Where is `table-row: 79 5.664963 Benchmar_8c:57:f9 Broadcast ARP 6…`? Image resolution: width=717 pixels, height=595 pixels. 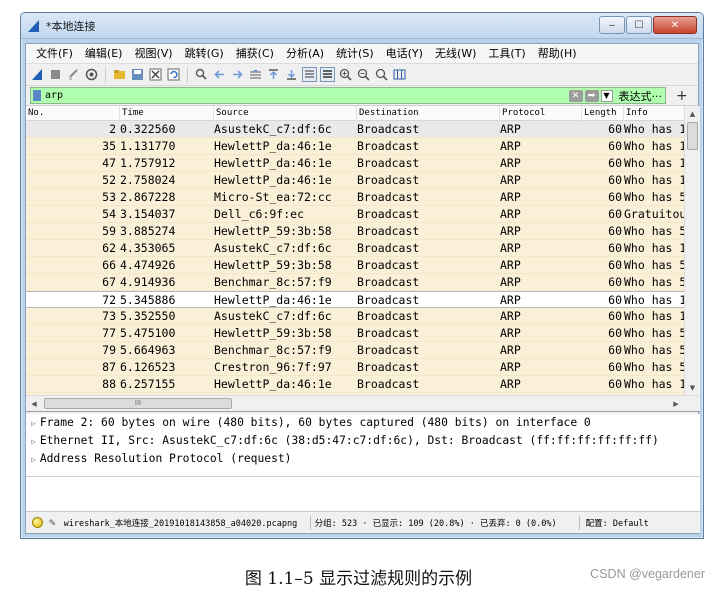 table-row: 79 5.664963 Benchmar_8c:57:f9 Broadcast ARP 6… is located at coordinates (355, 350).